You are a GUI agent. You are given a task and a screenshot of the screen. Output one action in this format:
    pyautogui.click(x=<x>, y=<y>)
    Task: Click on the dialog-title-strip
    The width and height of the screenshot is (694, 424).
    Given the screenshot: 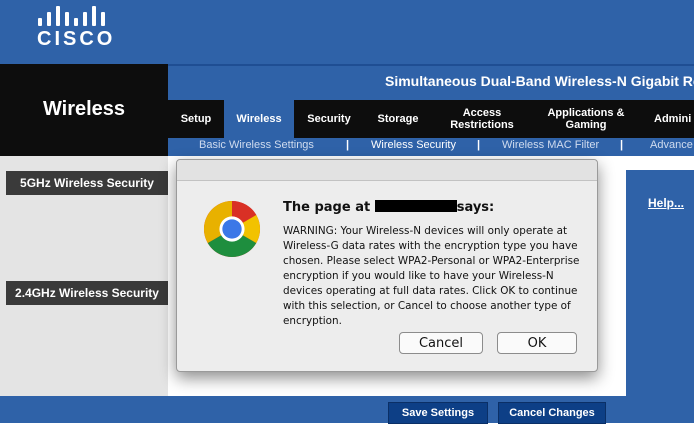 What is the action you would take?
    pyautogui.click(x=387, y=170)
    